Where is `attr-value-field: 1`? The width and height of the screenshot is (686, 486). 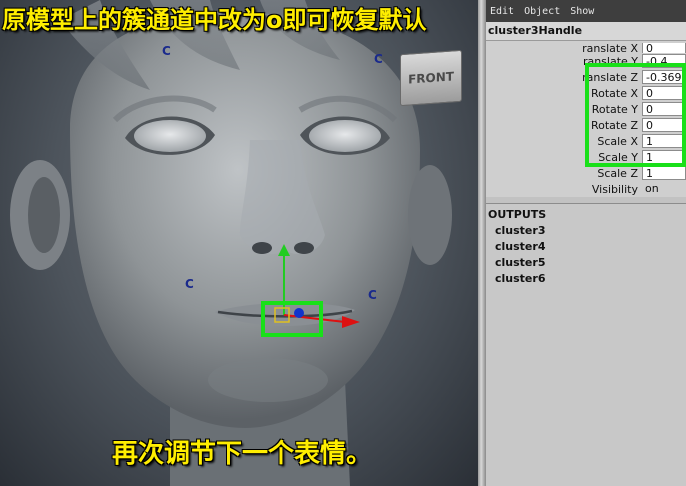
attr-value-field: 1 is located at coordinates (664, 173).